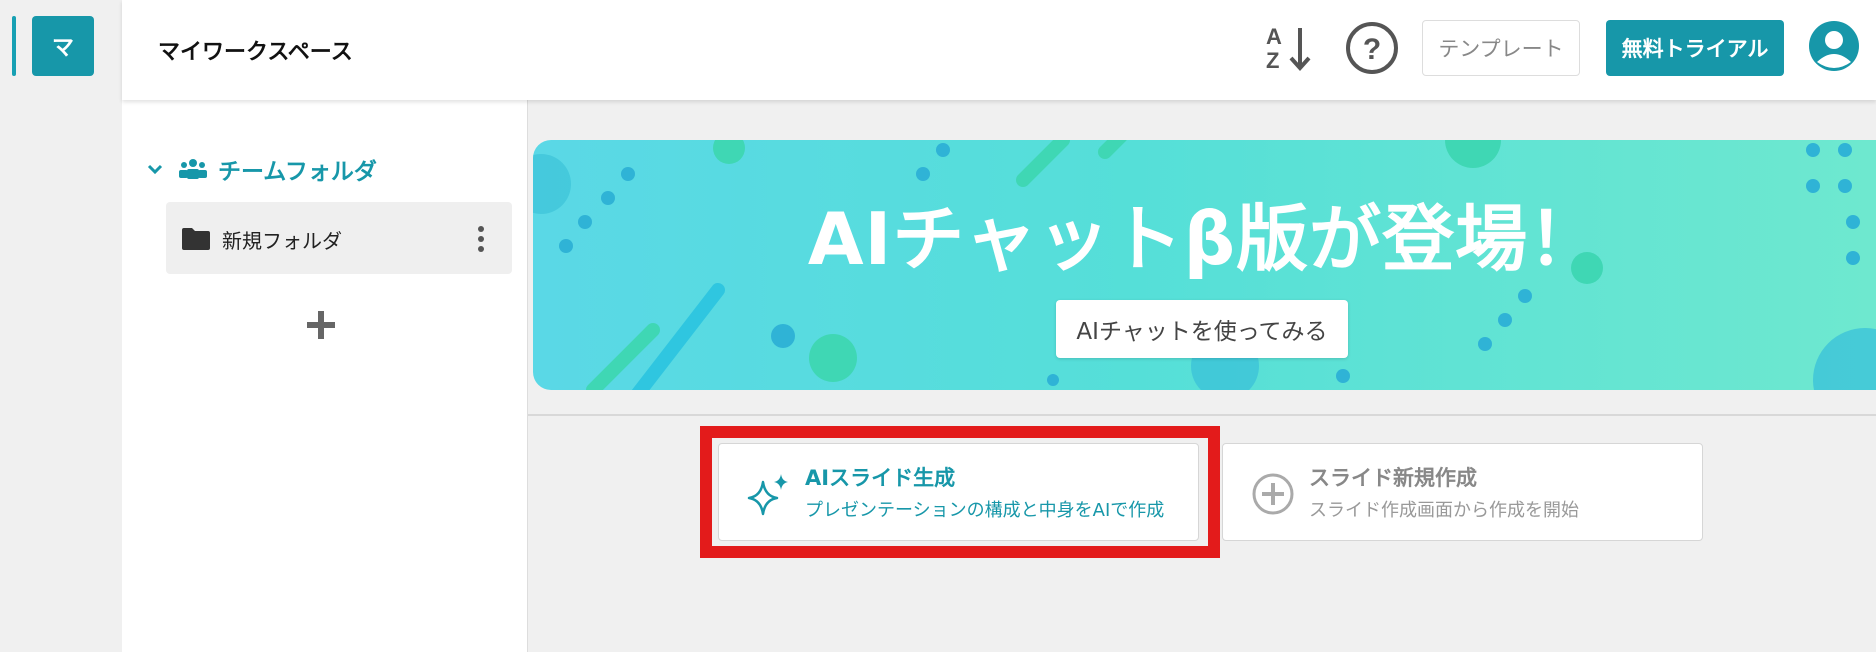 This screenshot has width=1876, height=652. I want to click on svg-text: Z, so click(1272, 60).